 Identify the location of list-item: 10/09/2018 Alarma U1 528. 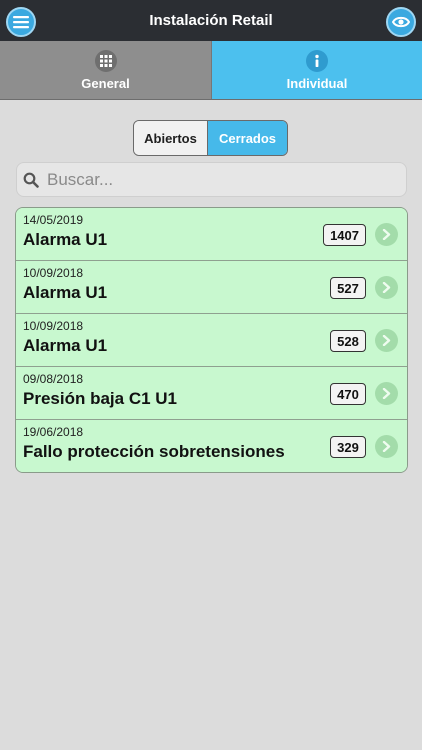
(211, 340).